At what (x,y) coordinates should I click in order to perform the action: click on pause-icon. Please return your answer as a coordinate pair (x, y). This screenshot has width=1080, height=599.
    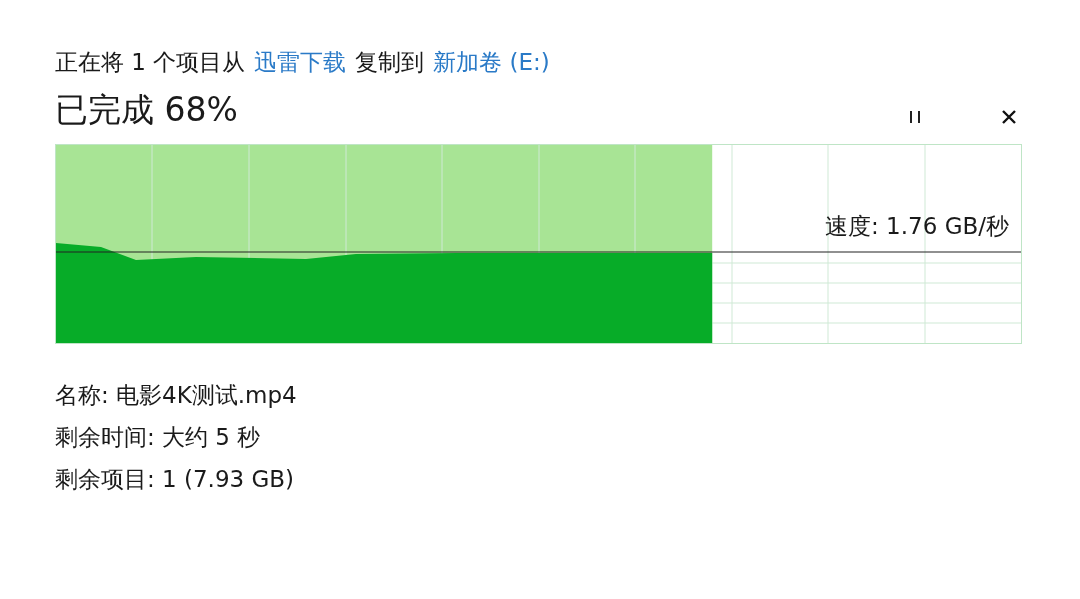
    Looking at the image, I should click on (915, 117).